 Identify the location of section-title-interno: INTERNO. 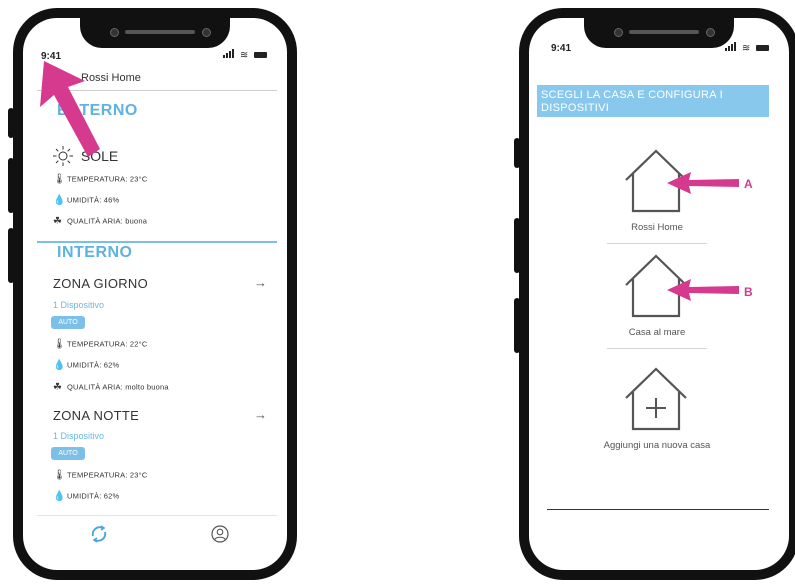
(95, 252).